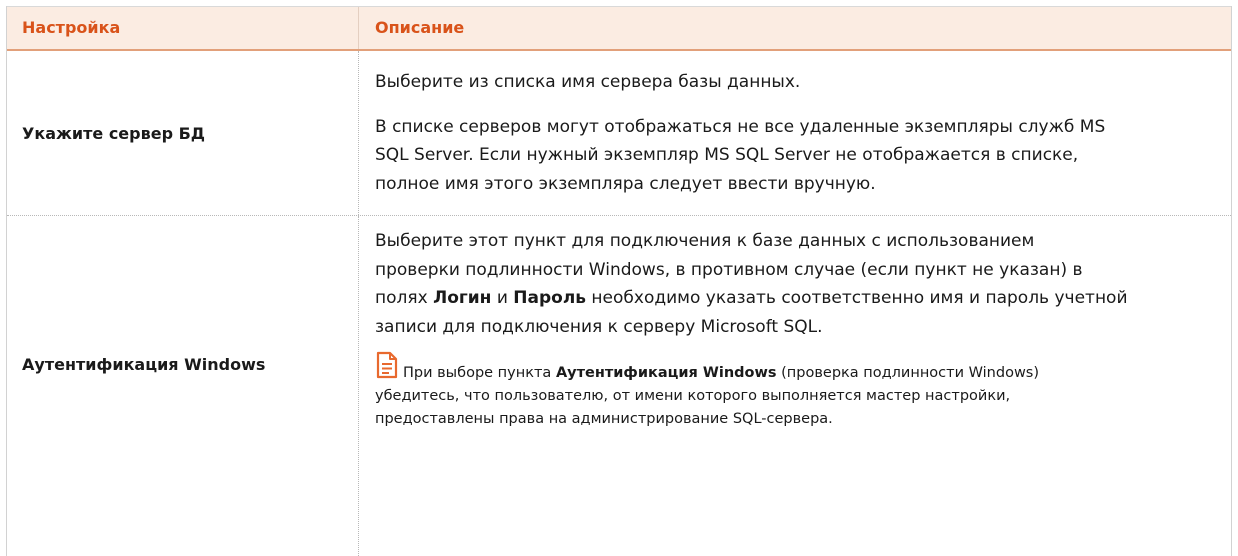 The width and height of the screenshot is (1238, 556). Describe the element at coordinates (462, 298) in the screenshot. I see `bold-term-login: Логин` at that location.